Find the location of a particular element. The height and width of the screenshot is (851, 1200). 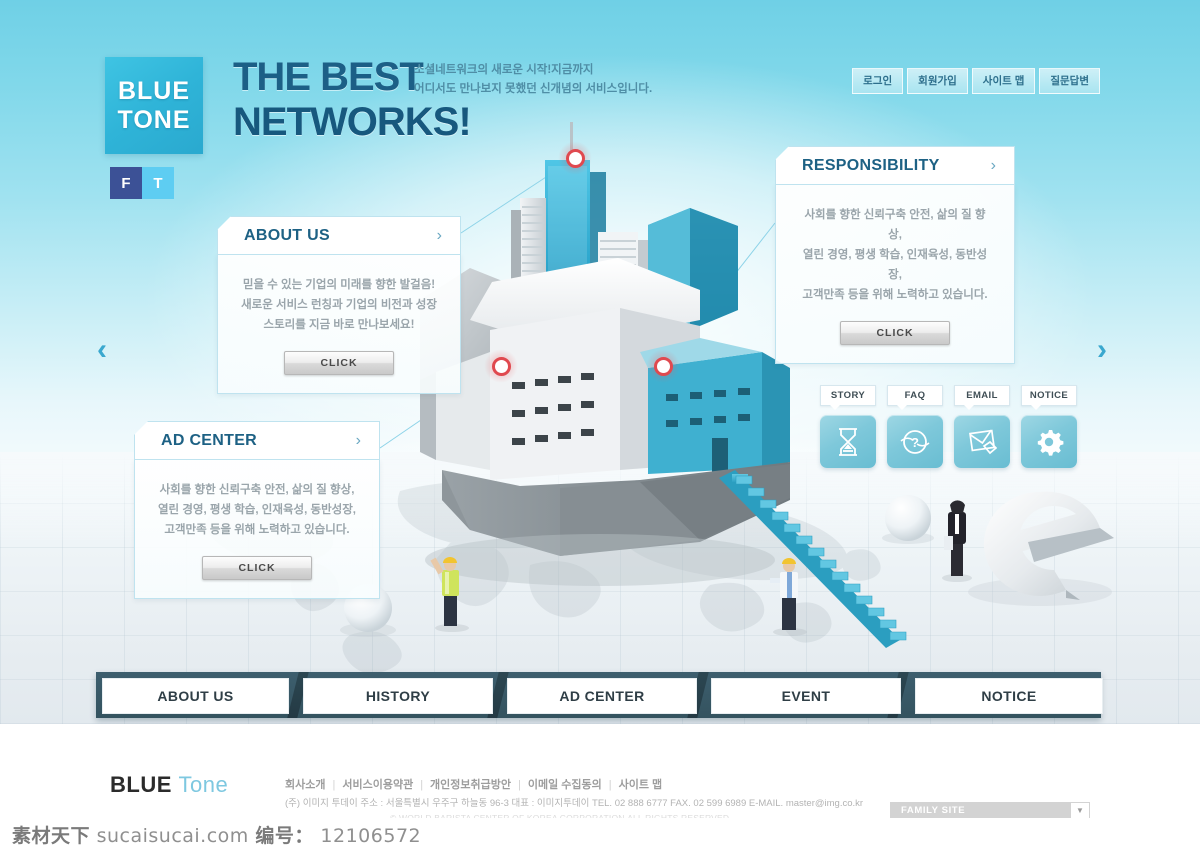

chevron-down-icon: ▼ is located at coordinates (1080, 810).